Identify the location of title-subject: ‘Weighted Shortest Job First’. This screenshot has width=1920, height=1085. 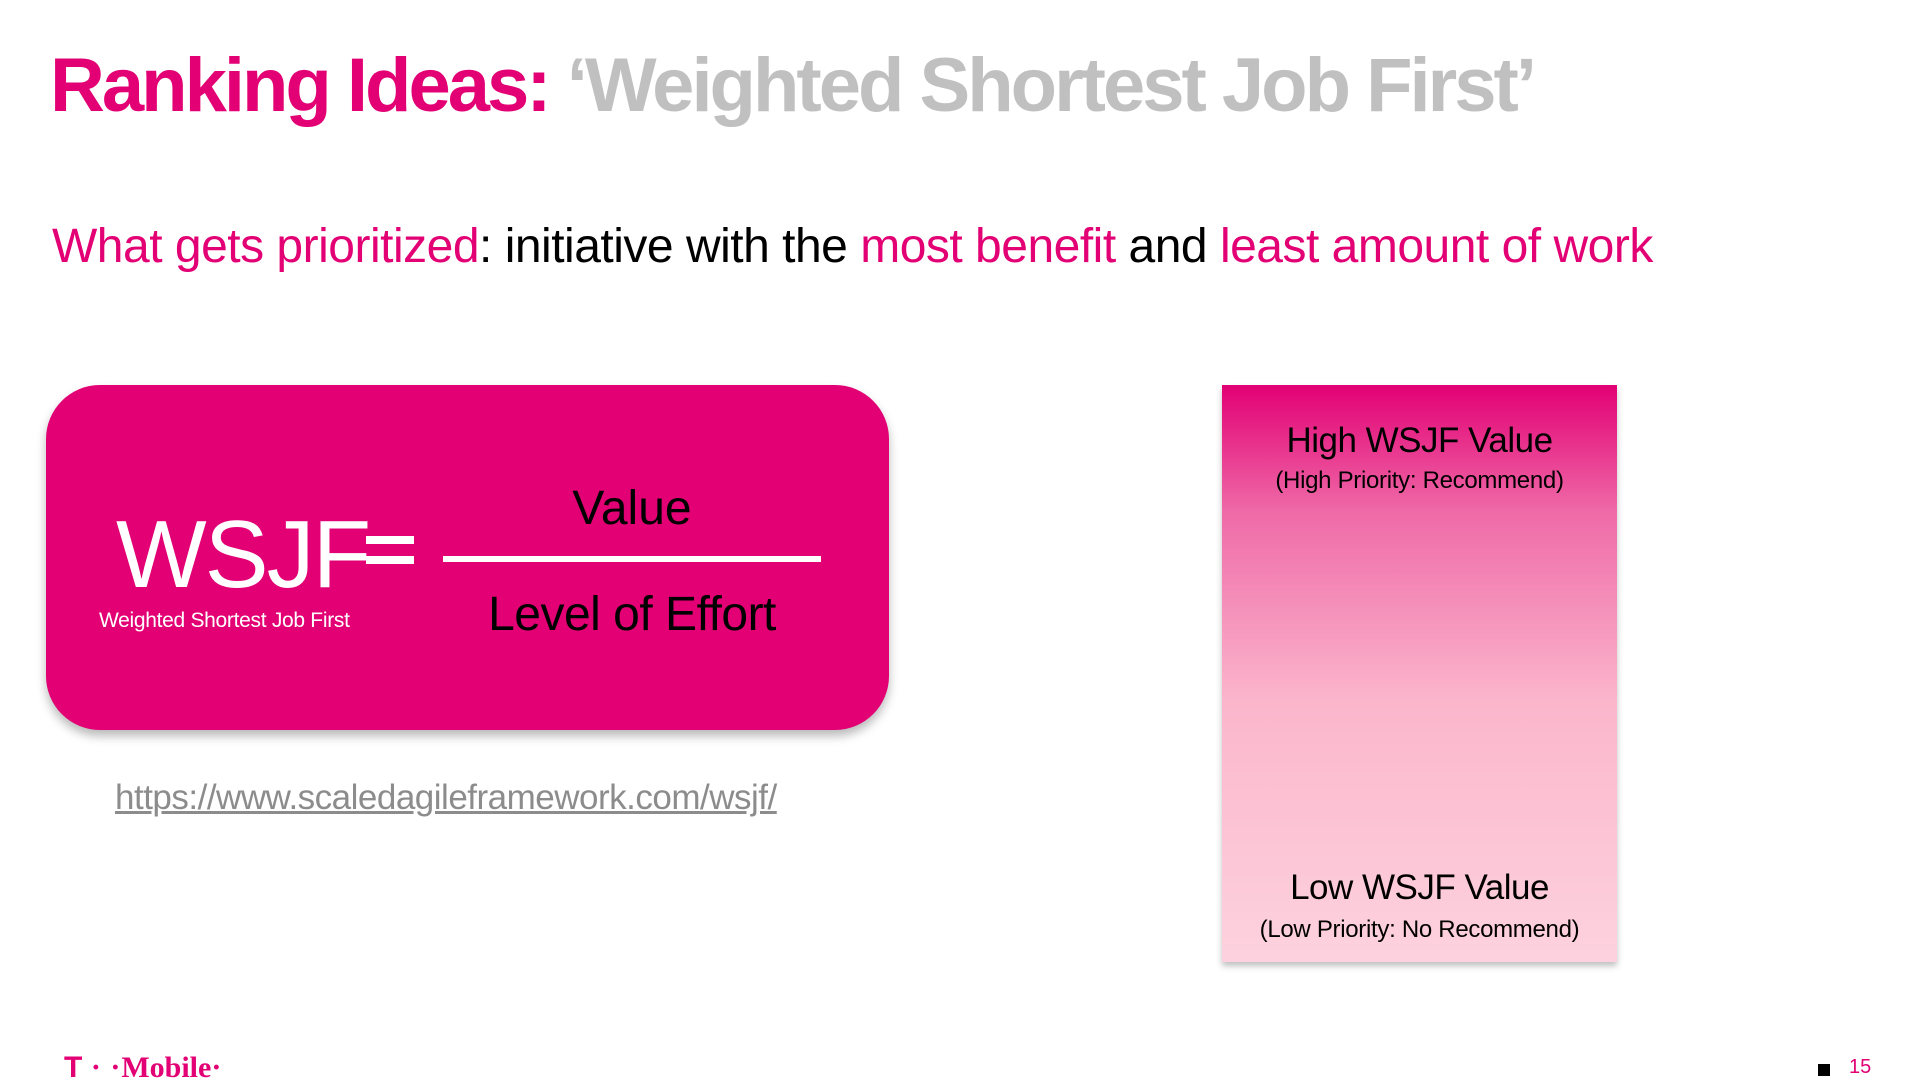
(1051, 85).